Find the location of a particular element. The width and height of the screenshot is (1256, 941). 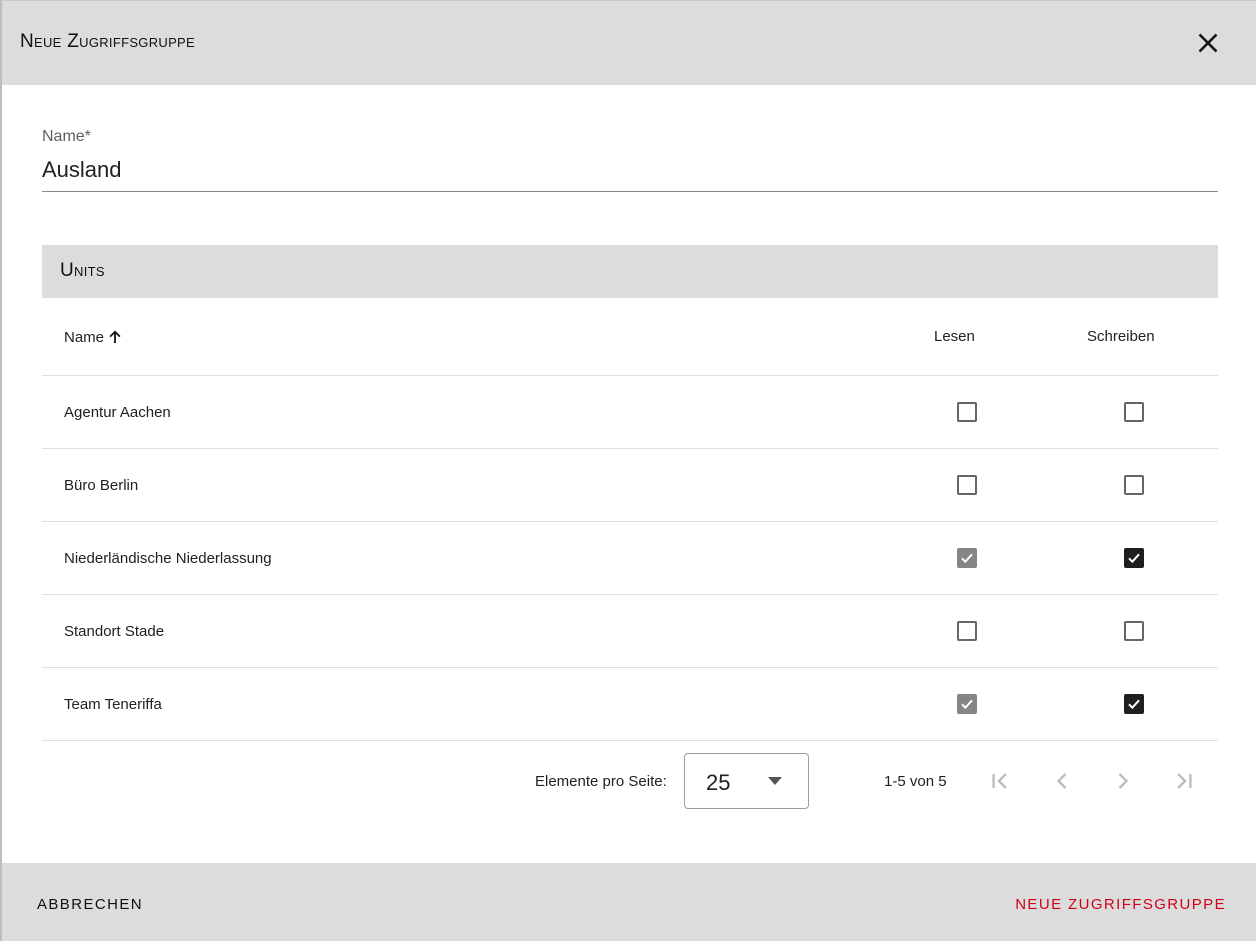

table-row: Agentur Aachen is located at coordinates (630, 412).